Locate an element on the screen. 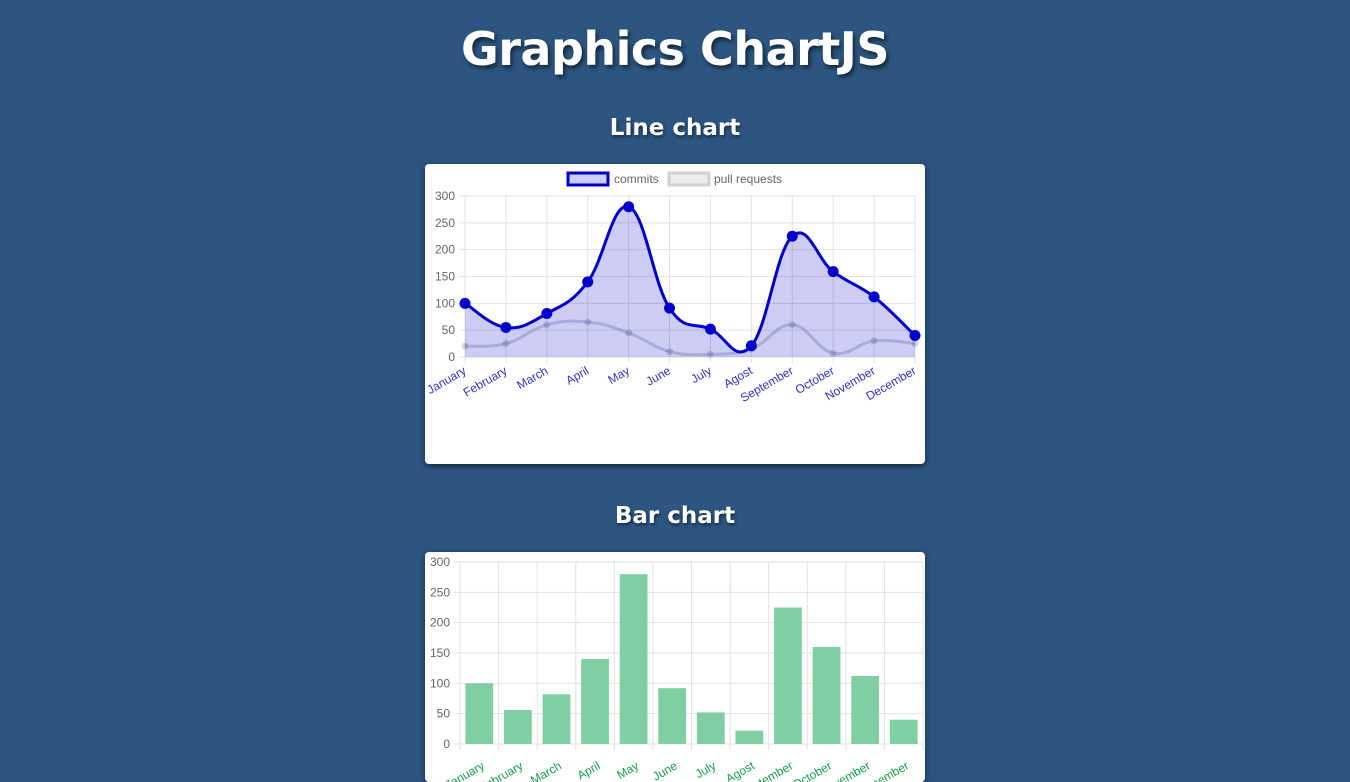 Image resolution: width=1350 pixels, height=782 pixels. bar-chart-title: Bar chart is located at coordinates (675, 516).